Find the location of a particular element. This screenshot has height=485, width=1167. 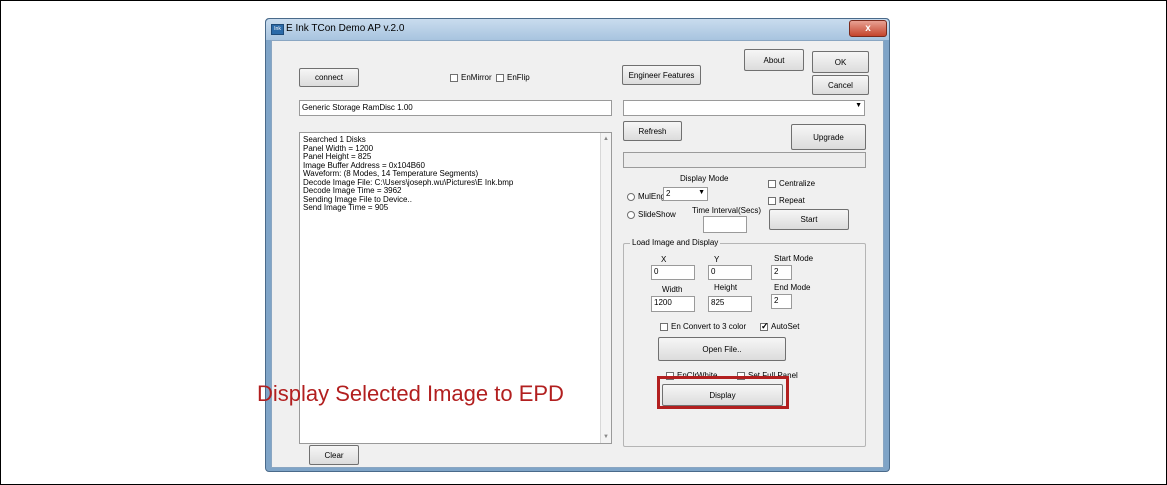

window-title: E Ink TCon Demo AP v.2.0 is located at coordinates (345, 28).